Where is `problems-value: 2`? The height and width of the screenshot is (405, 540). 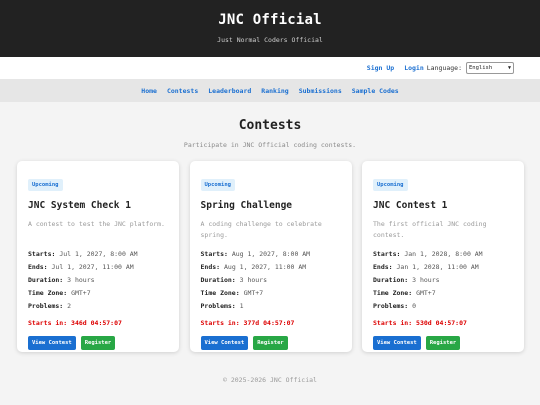
problems-value: 2 is located at coordinates (69, 306).